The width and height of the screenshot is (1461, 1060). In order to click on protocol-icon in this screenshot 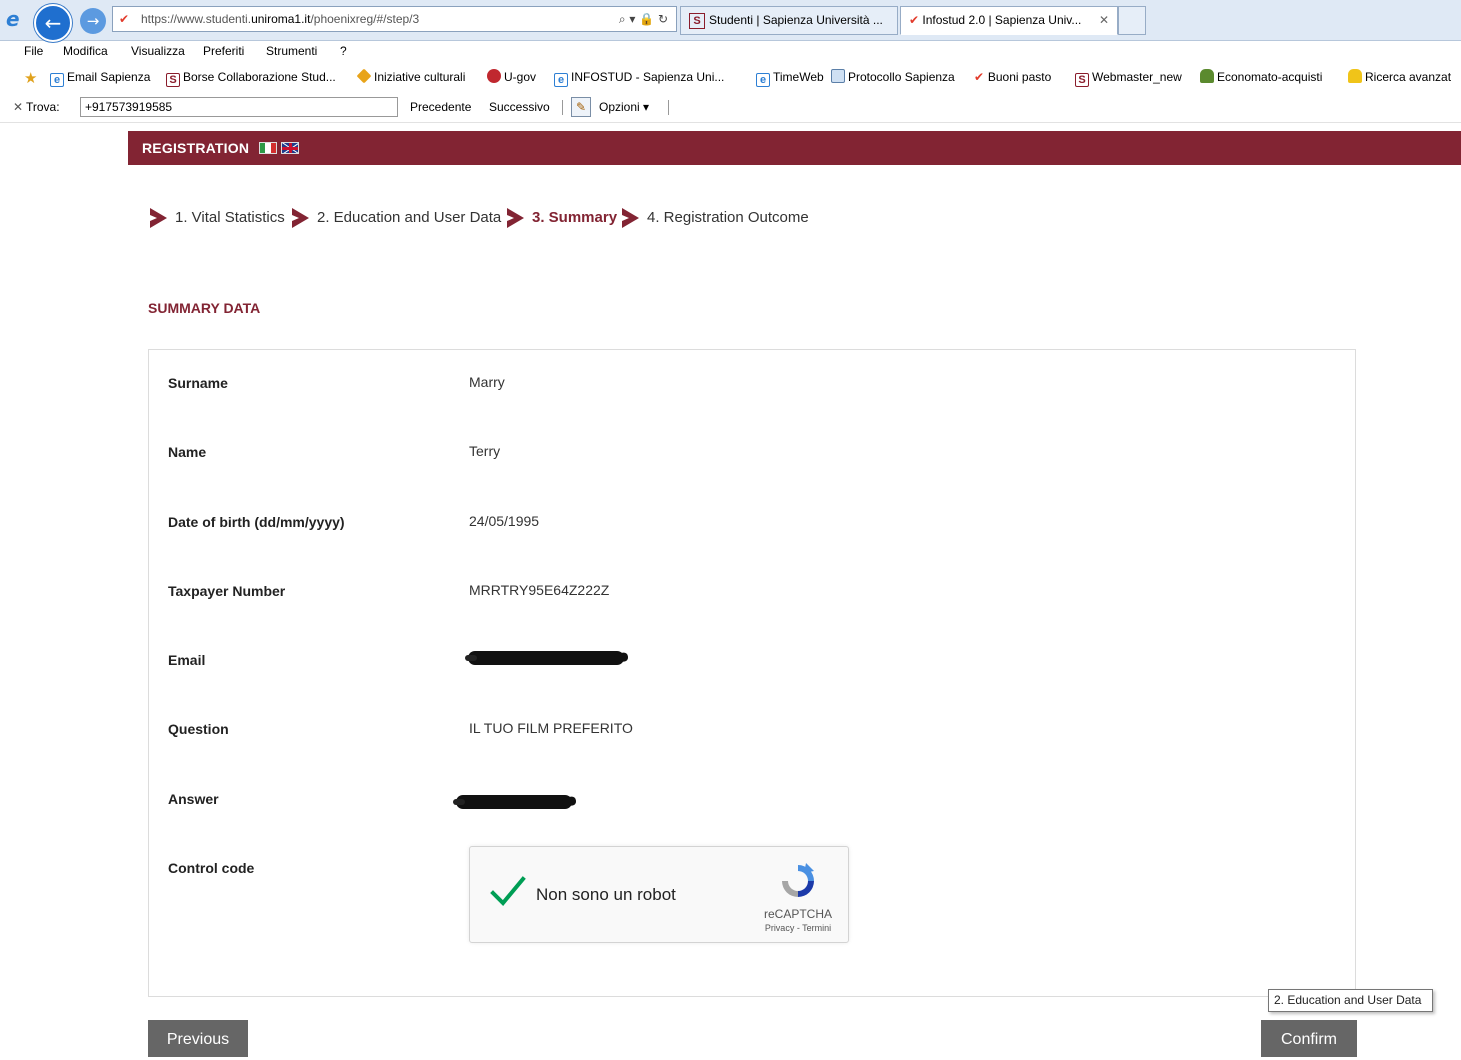, I will do `click(838, 76)`.